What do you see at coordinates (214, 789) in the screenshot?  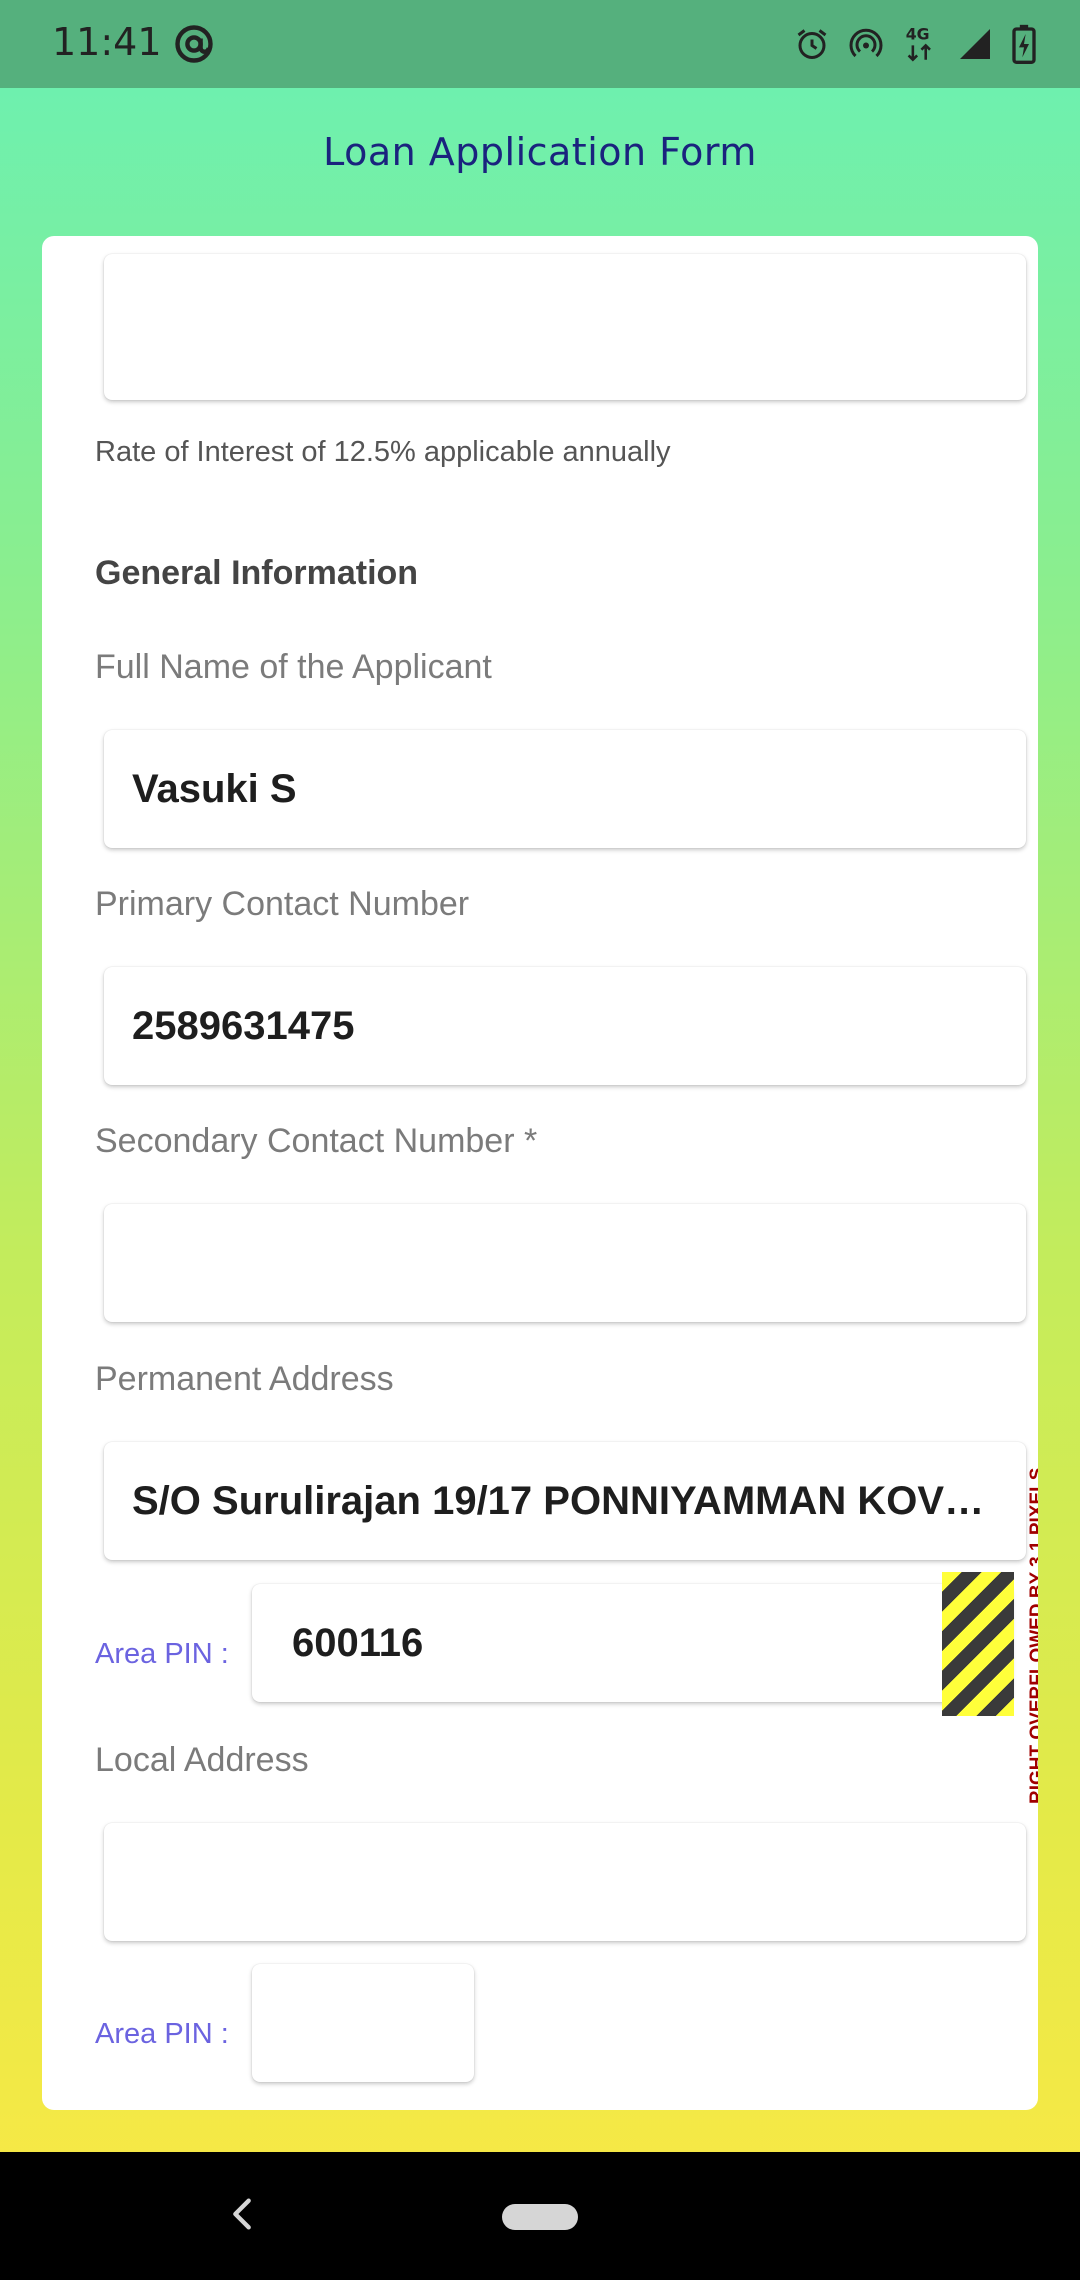 I see `full-name-value: Vasuki S` at bounding box center [214, 789].